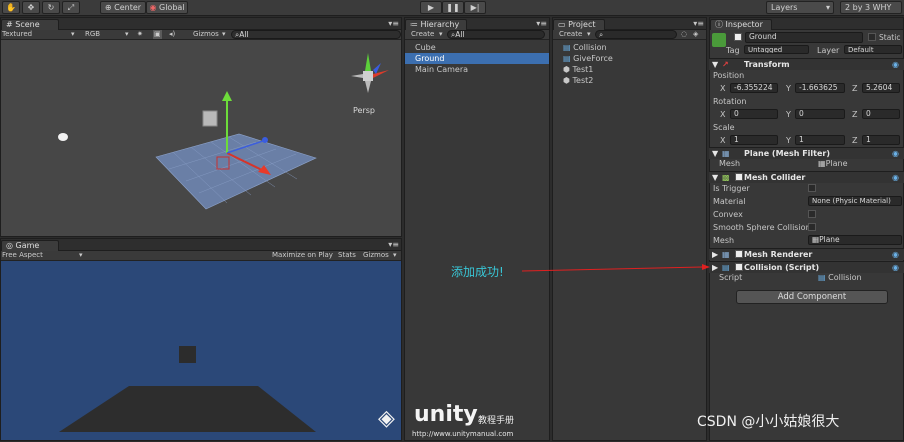  I want to click on project-search-input: ⌕, so click(636, 34).